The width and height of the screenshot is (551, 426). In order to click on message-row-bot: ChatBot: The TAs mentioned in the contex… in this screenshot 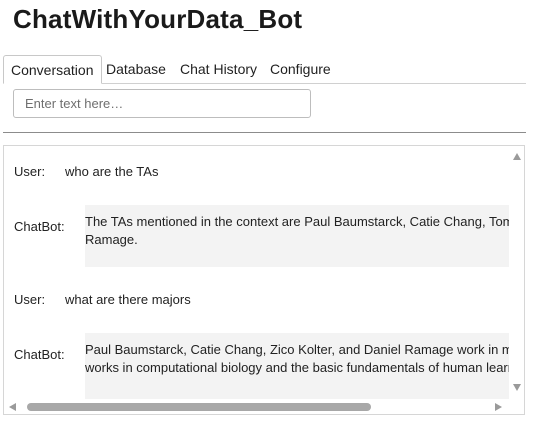, I will do `click(257, 236)`.